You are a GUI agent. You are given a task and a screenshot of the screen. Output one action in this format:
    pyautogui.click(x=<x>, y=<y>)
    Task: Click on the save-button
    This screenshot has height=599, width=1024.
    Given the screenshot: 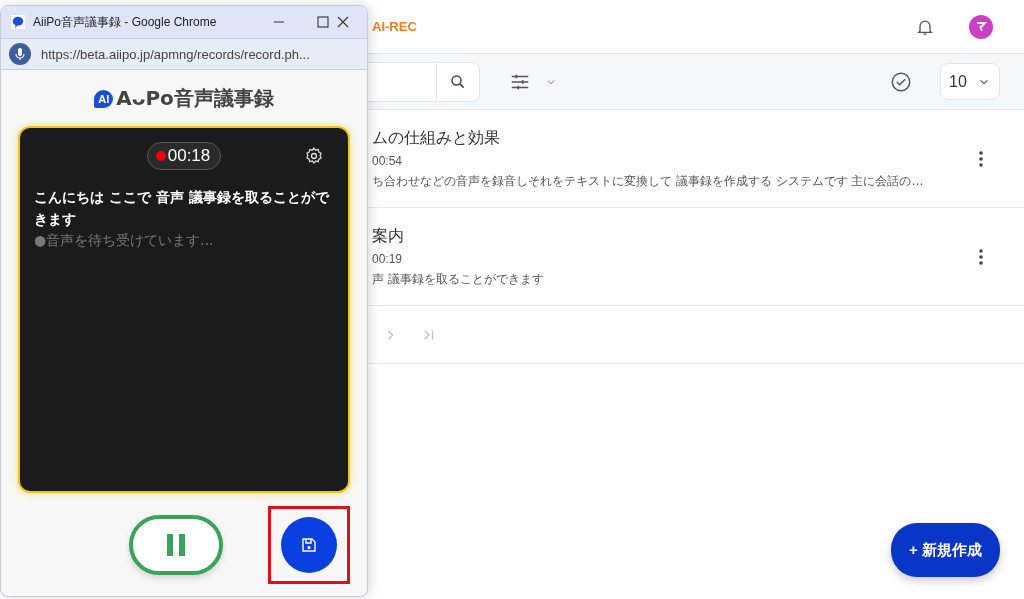 What is the action you would take?
    pyautogui.click(x=309, y=545)
    